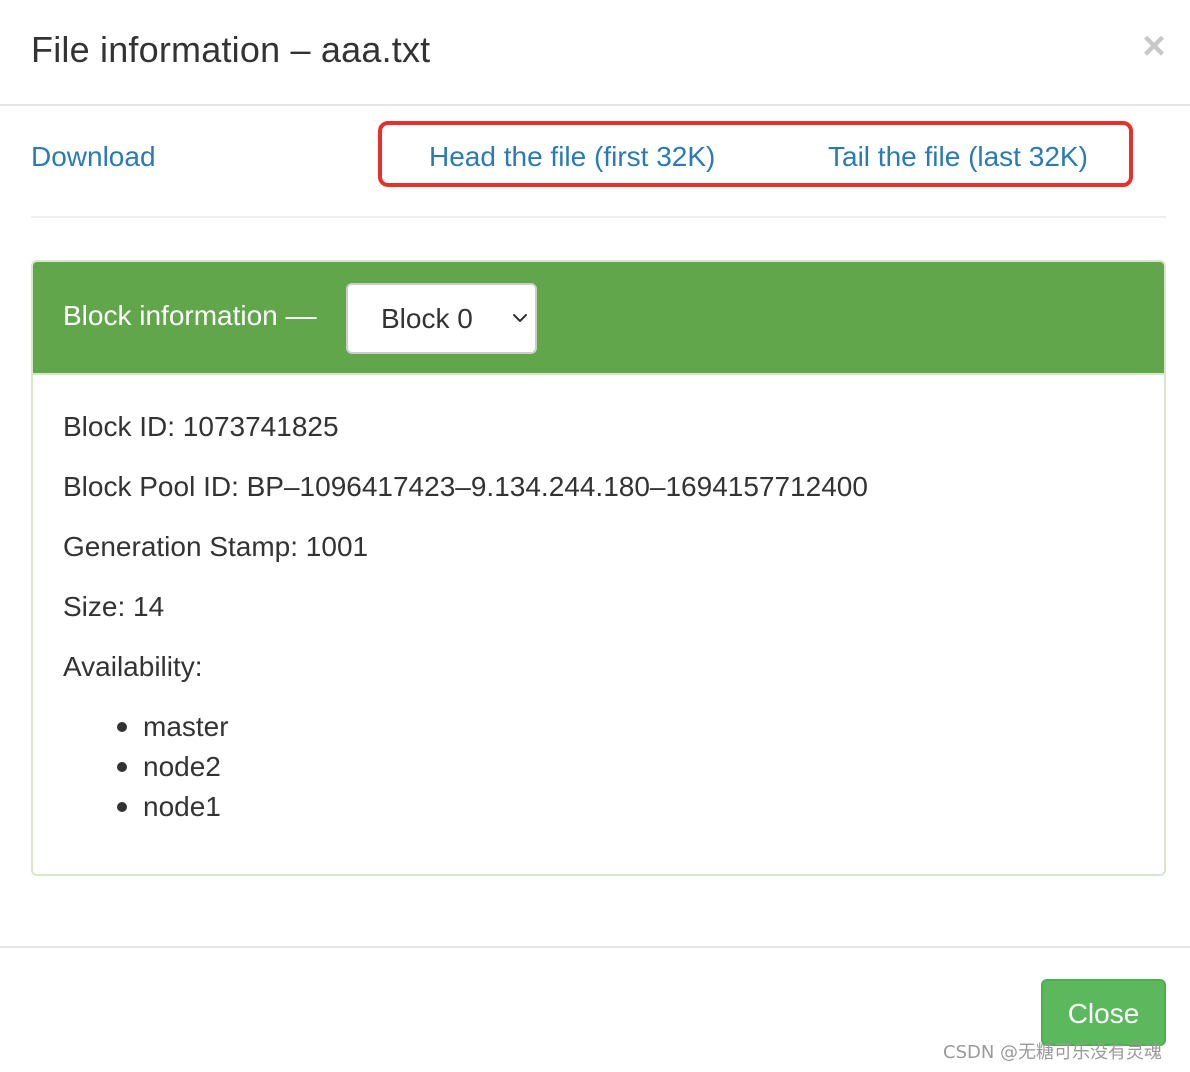  What do you see at coordinates (190, 315) in the screenshot?
I see `panel-heading-label: Block information ––` at bounding box center [190, 315].